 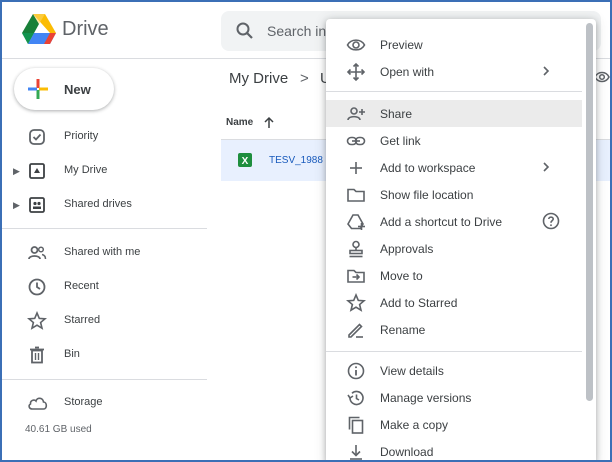 I want to click on sidebar-item-label: Starred, so click(x=82, y=320).